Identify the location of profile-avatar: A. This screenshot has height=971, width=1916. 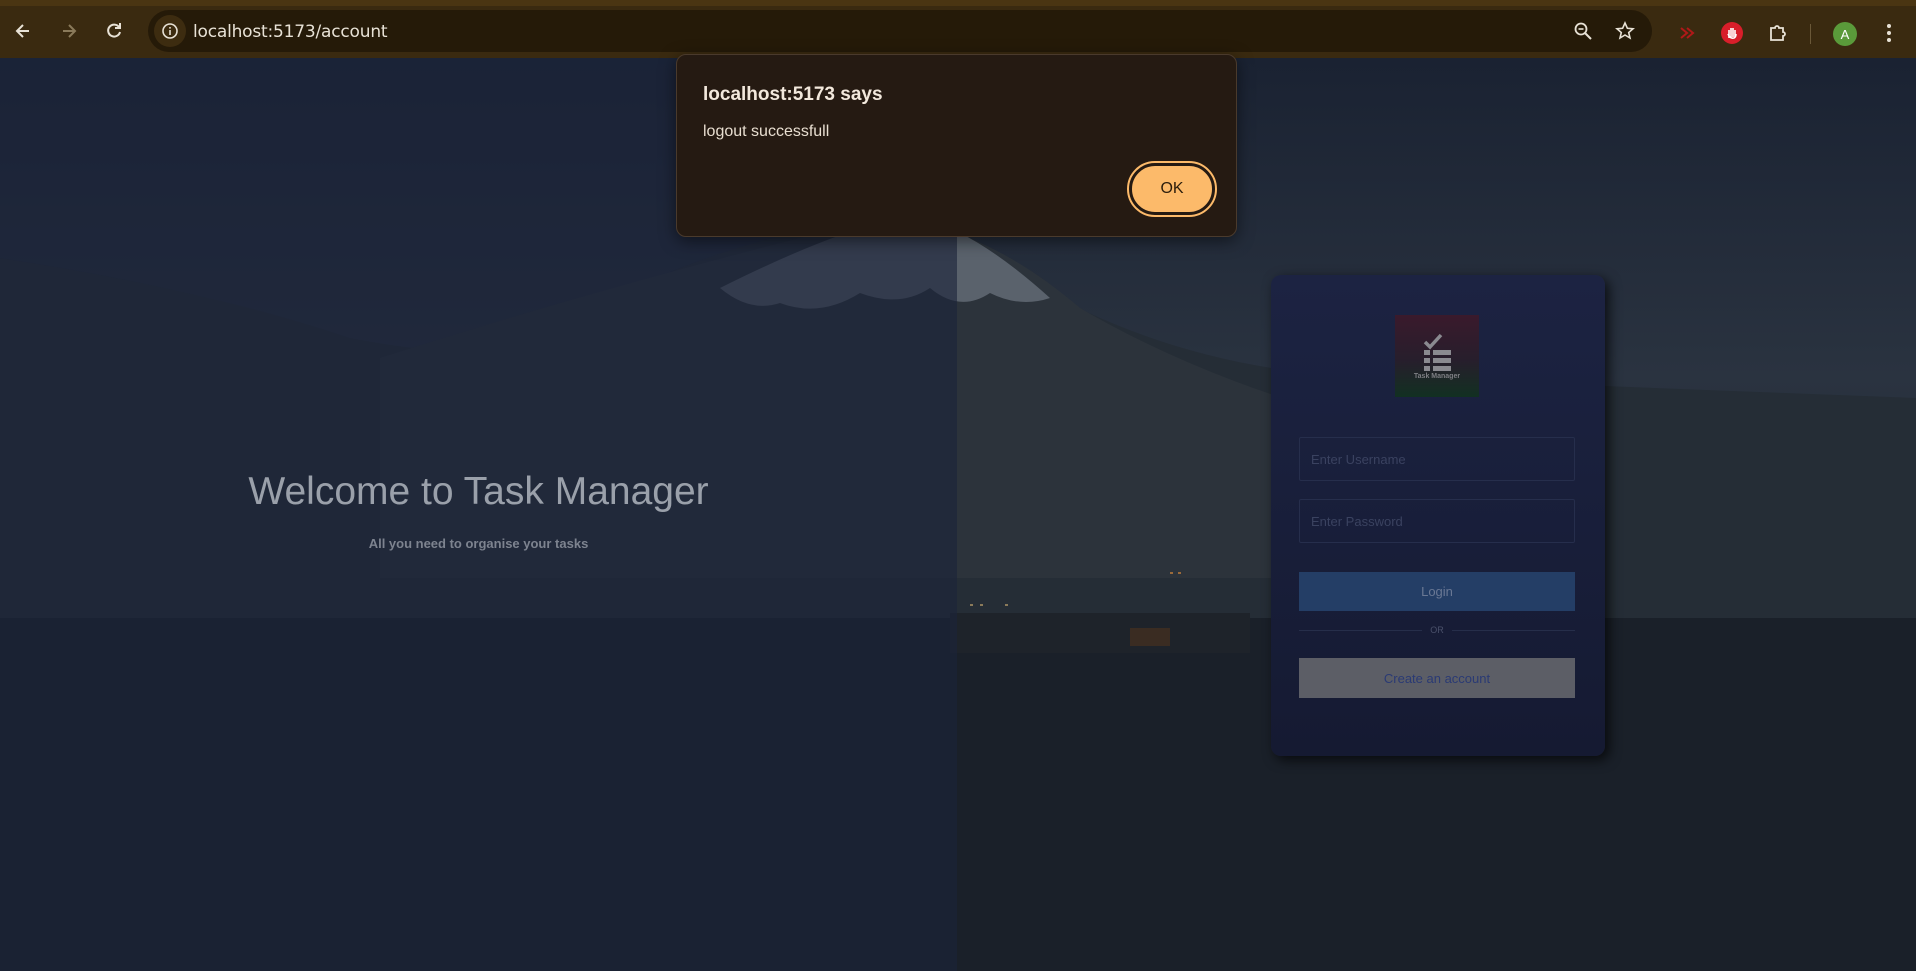
(1845, 34).